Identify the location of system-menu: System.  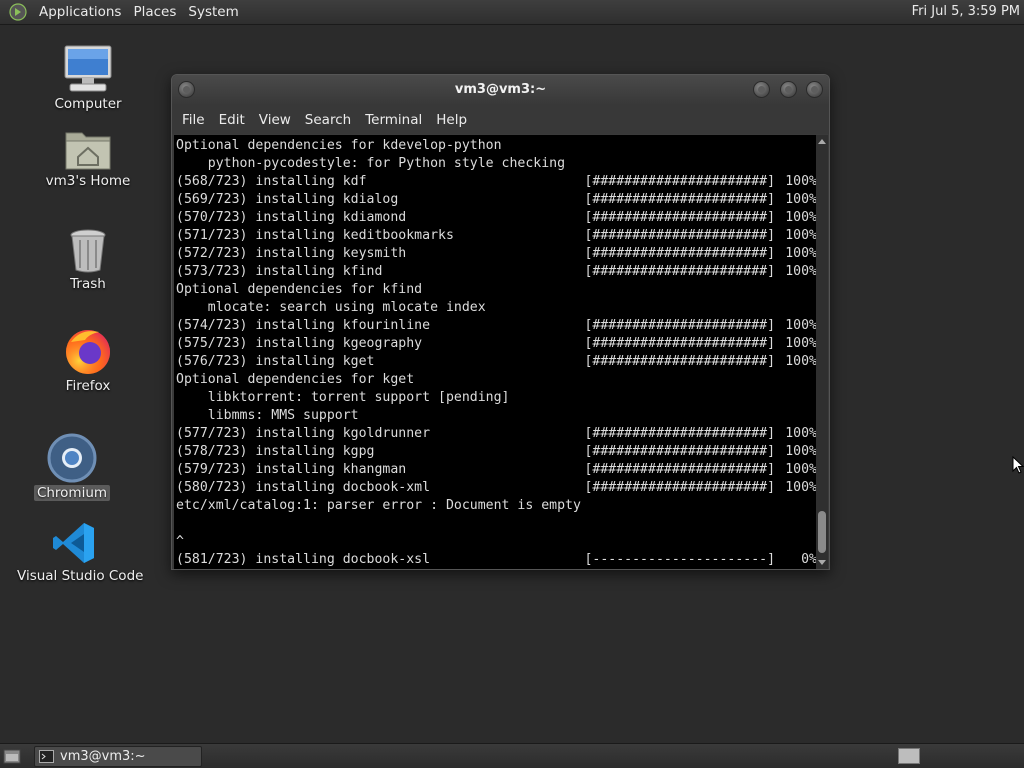
(213, 12).